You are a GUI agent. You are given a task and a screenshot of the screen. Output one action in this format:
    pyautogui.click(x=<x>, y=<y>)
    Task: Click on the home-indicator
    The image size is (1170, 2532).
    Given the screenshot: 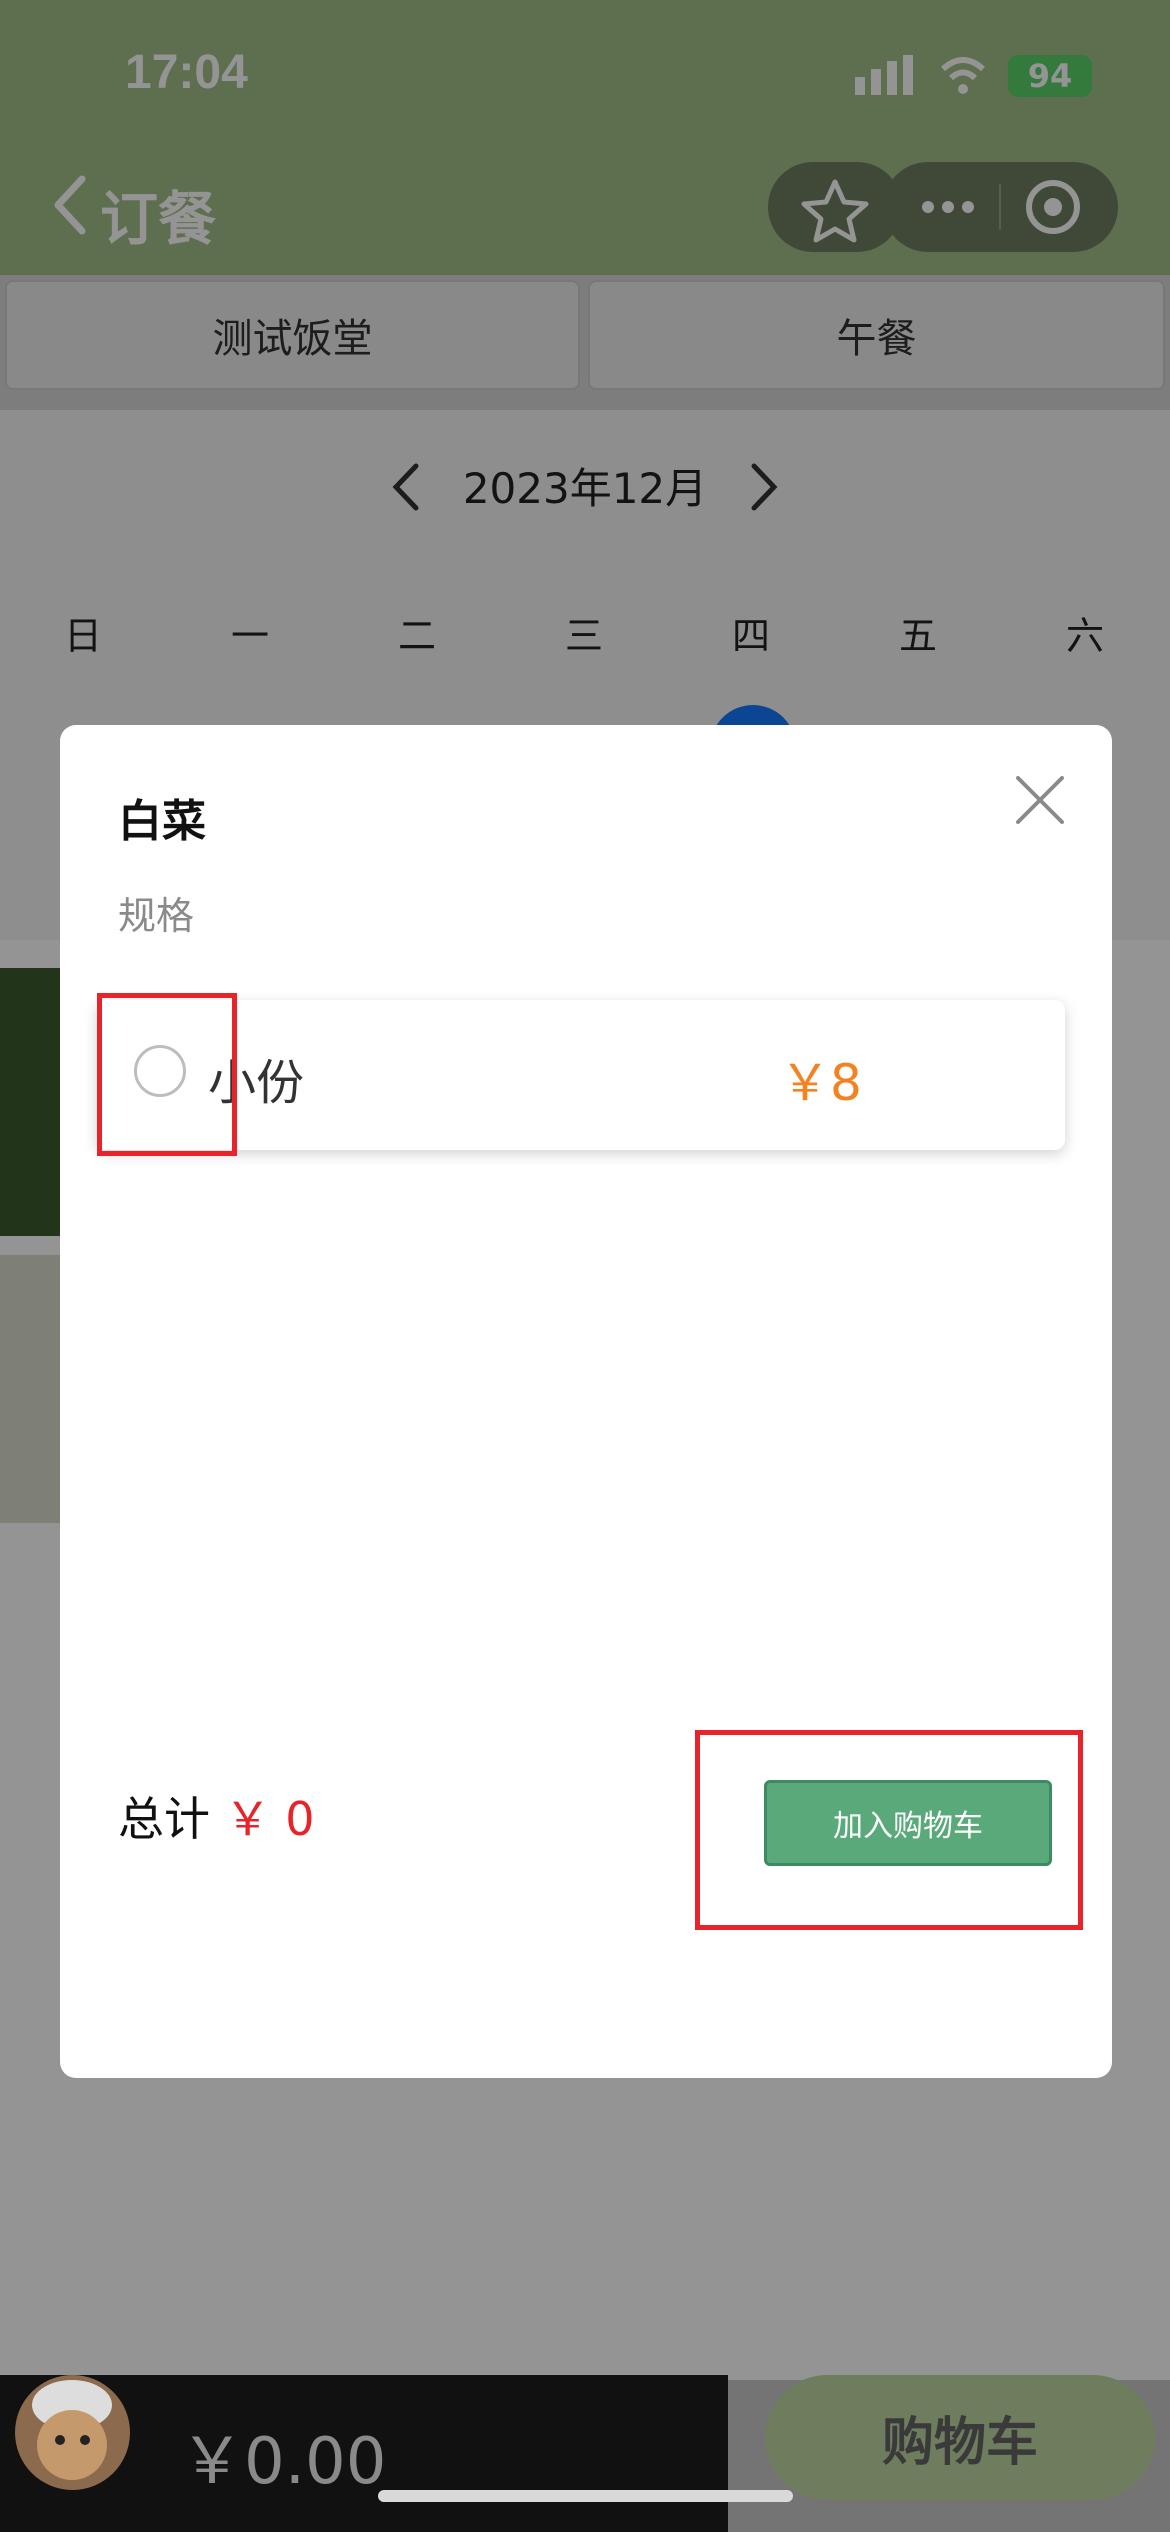 What is the action you would take?
    pyautogui.click(x=585, y=2496)
    